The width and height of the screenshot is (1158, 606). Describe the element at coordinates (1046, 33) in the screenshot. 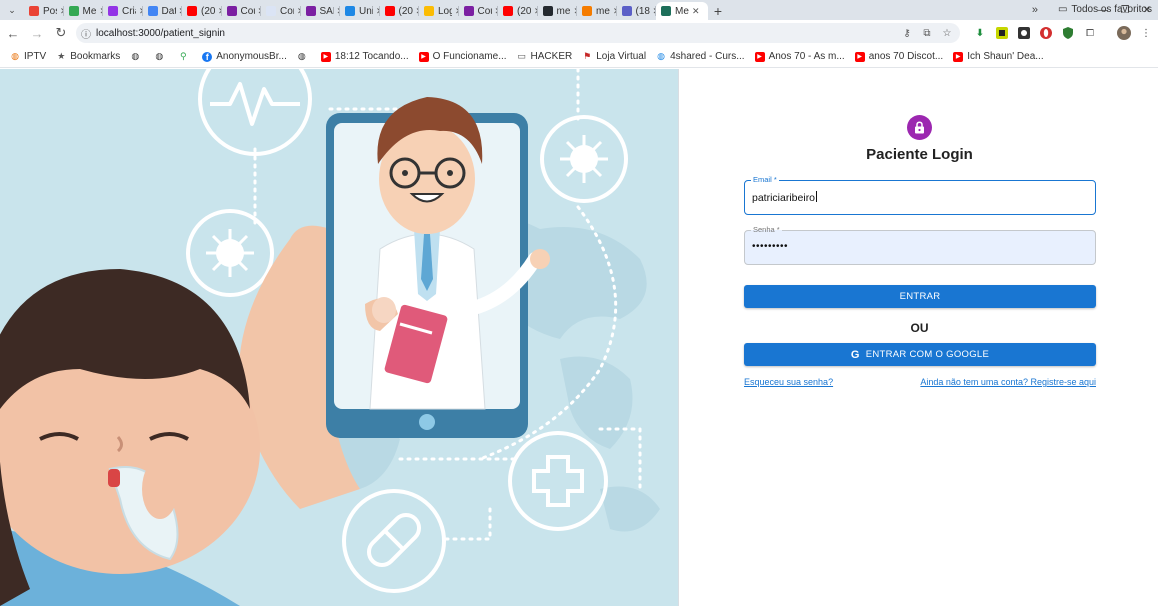

I see `opera-icon` at that location.